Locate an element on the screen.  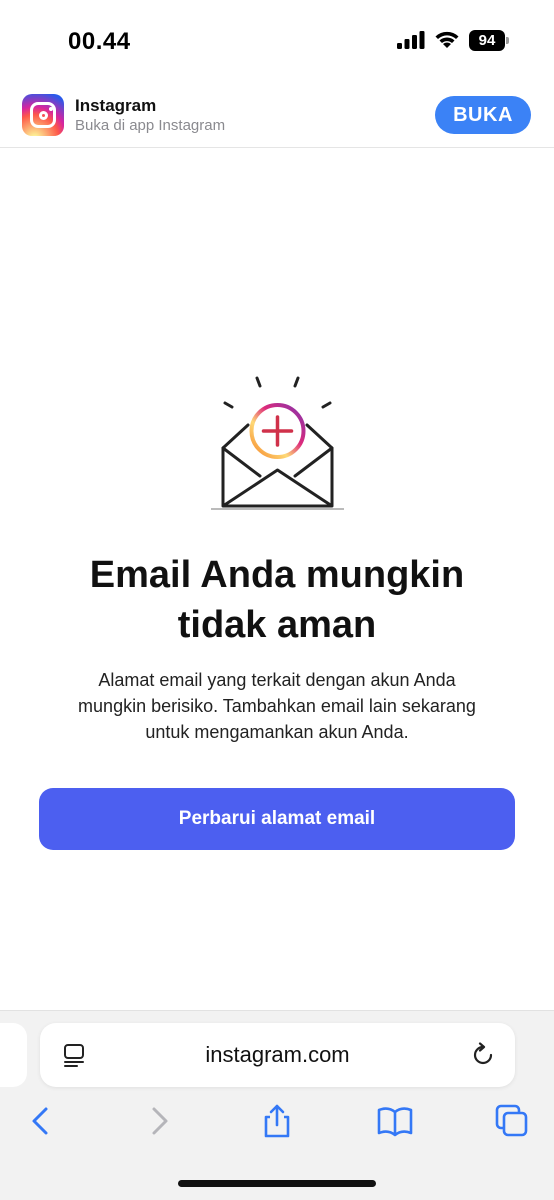
battery-cap is located at coordinates (507, 40).